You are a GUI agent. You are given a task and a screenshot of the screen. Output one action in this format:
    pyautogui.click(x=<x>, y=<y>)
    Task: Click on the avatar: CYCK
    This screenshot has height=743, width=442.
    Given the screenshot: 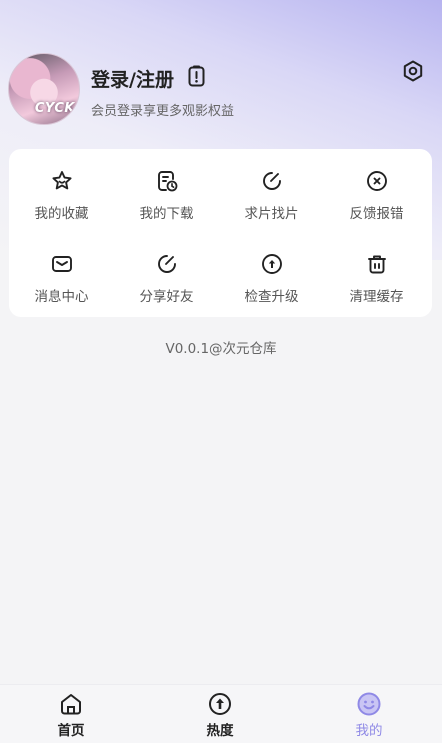 What is the action you would take?
    pyautogui.click(x=44, y=89)
    